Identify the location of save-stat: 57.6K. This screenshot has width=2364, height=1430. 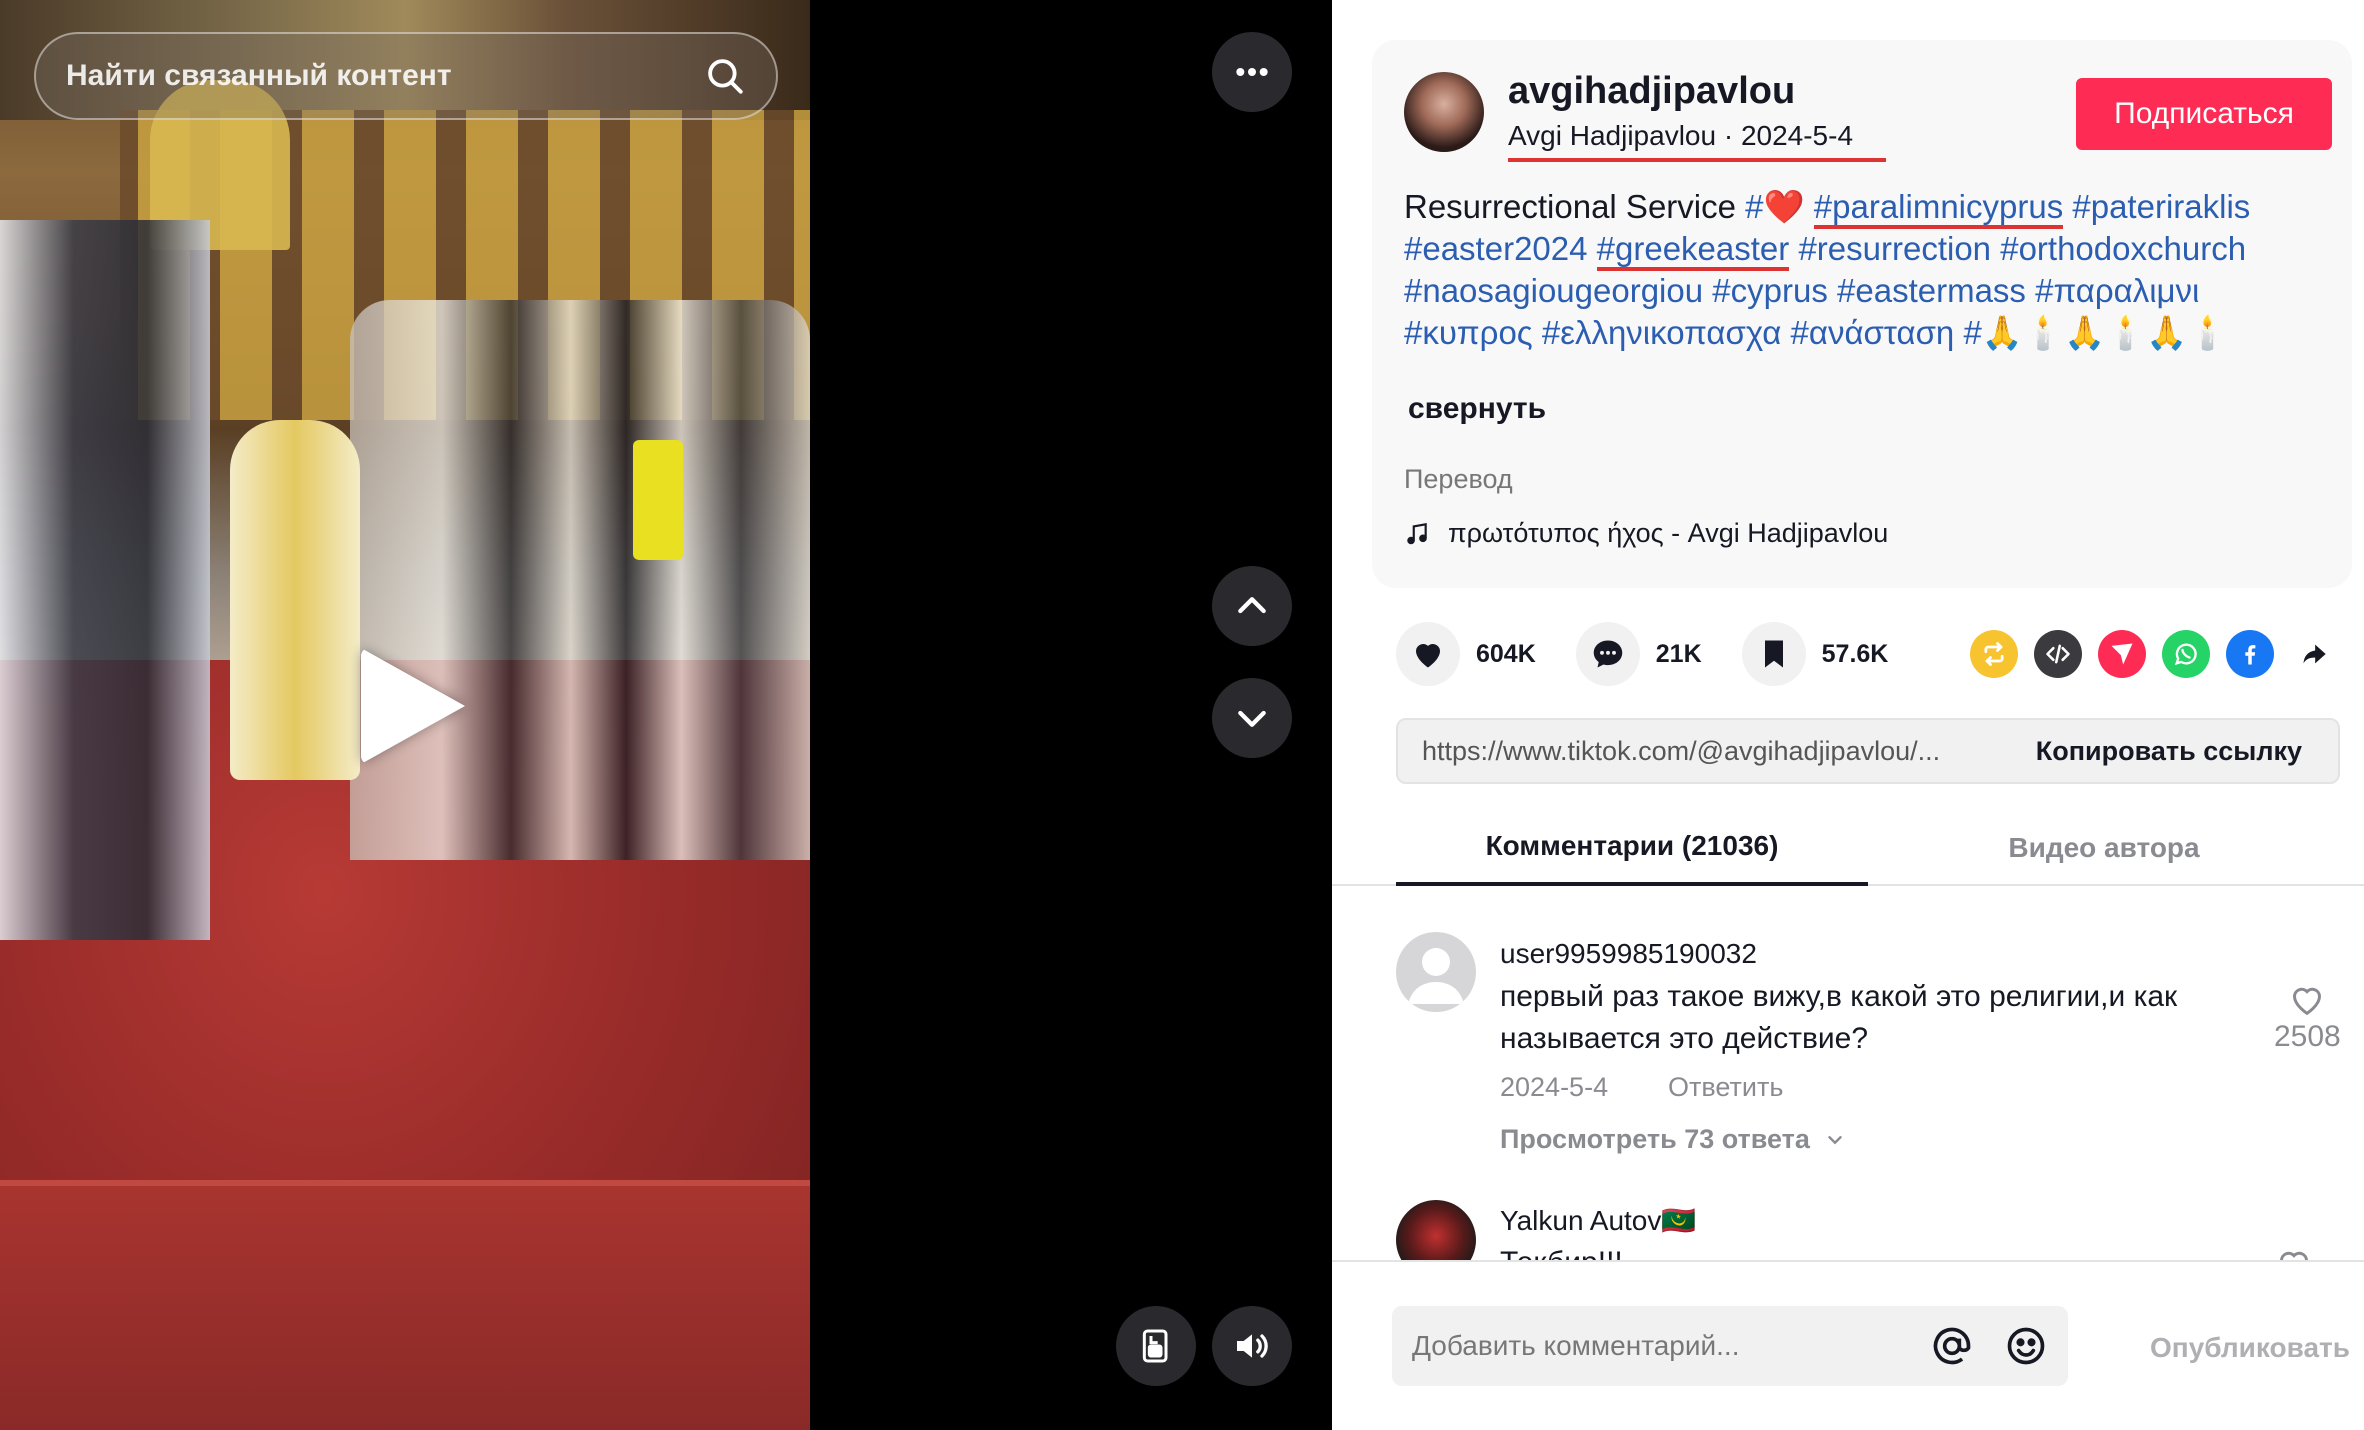
(1815, 654).